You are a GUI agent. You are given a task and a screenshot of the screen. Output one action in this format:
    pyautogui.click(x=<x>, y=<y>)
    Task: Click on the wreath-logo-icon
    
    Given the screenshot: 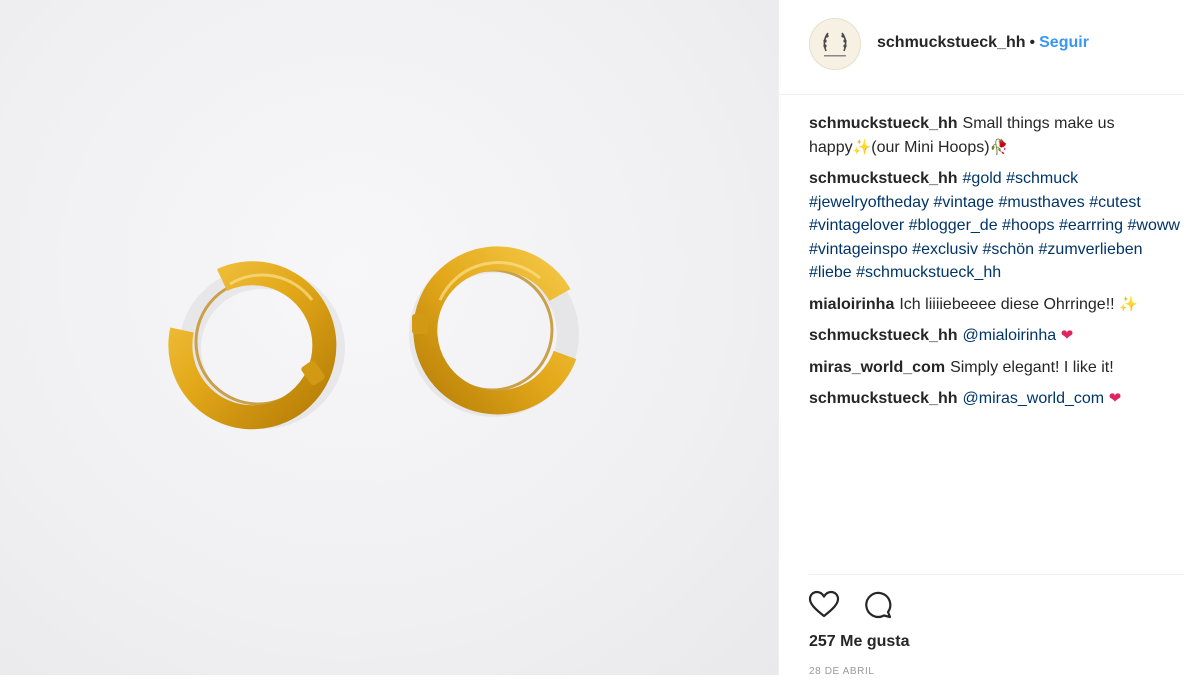 What is the action you would take?
    pyautogui.click(x=835, y=44)
    